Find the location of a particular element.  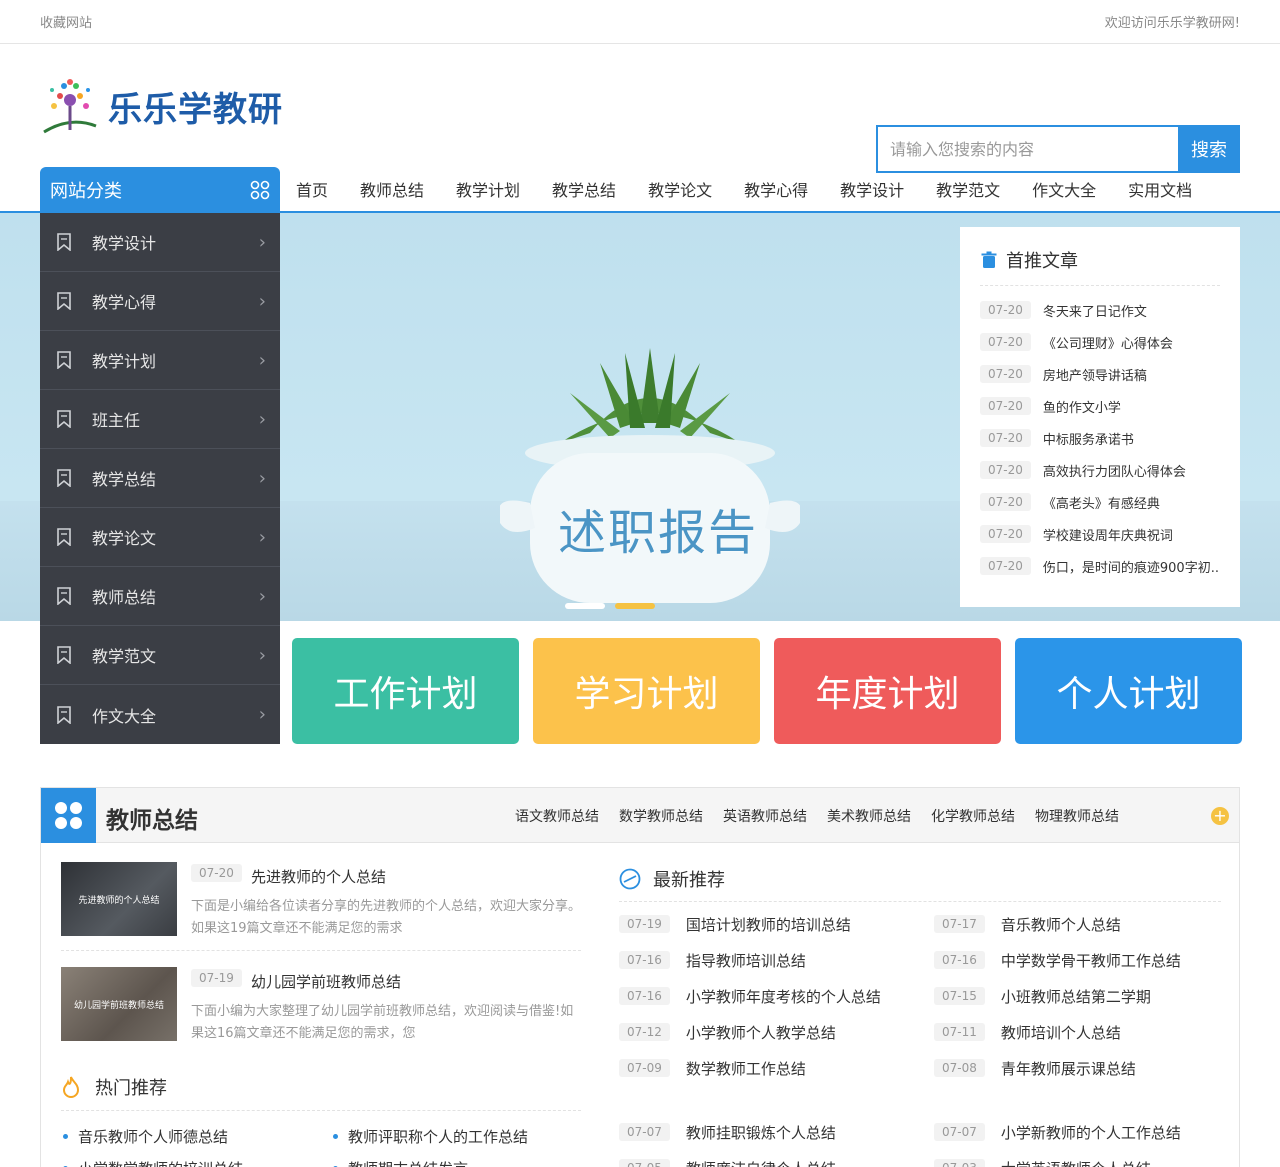

sidebar-item-head-teacher: 班主任 › is located at coordinates (160, 419).